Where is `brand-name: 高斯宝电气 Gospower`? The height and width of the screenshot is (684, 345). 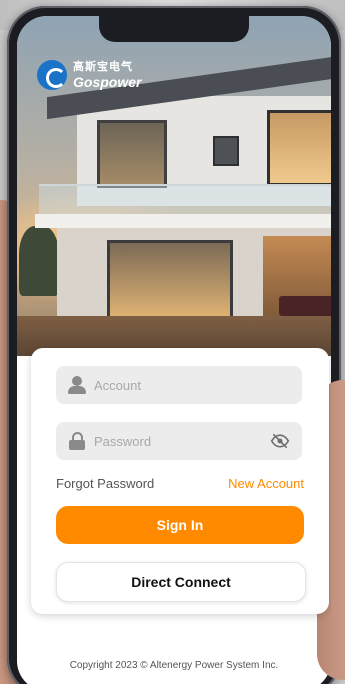 brand-name: 高斯宝电气 Gospower is located at coordinates (107, 75).